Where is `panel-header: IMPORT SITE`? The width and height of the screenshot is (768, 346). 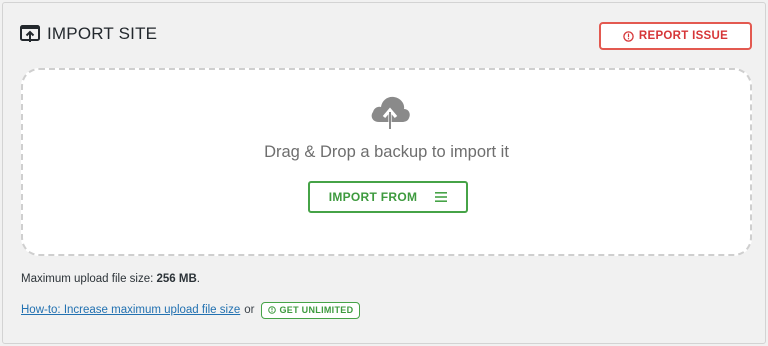
panel-header: IMPORT SITE is located at coordinates (88, 34).